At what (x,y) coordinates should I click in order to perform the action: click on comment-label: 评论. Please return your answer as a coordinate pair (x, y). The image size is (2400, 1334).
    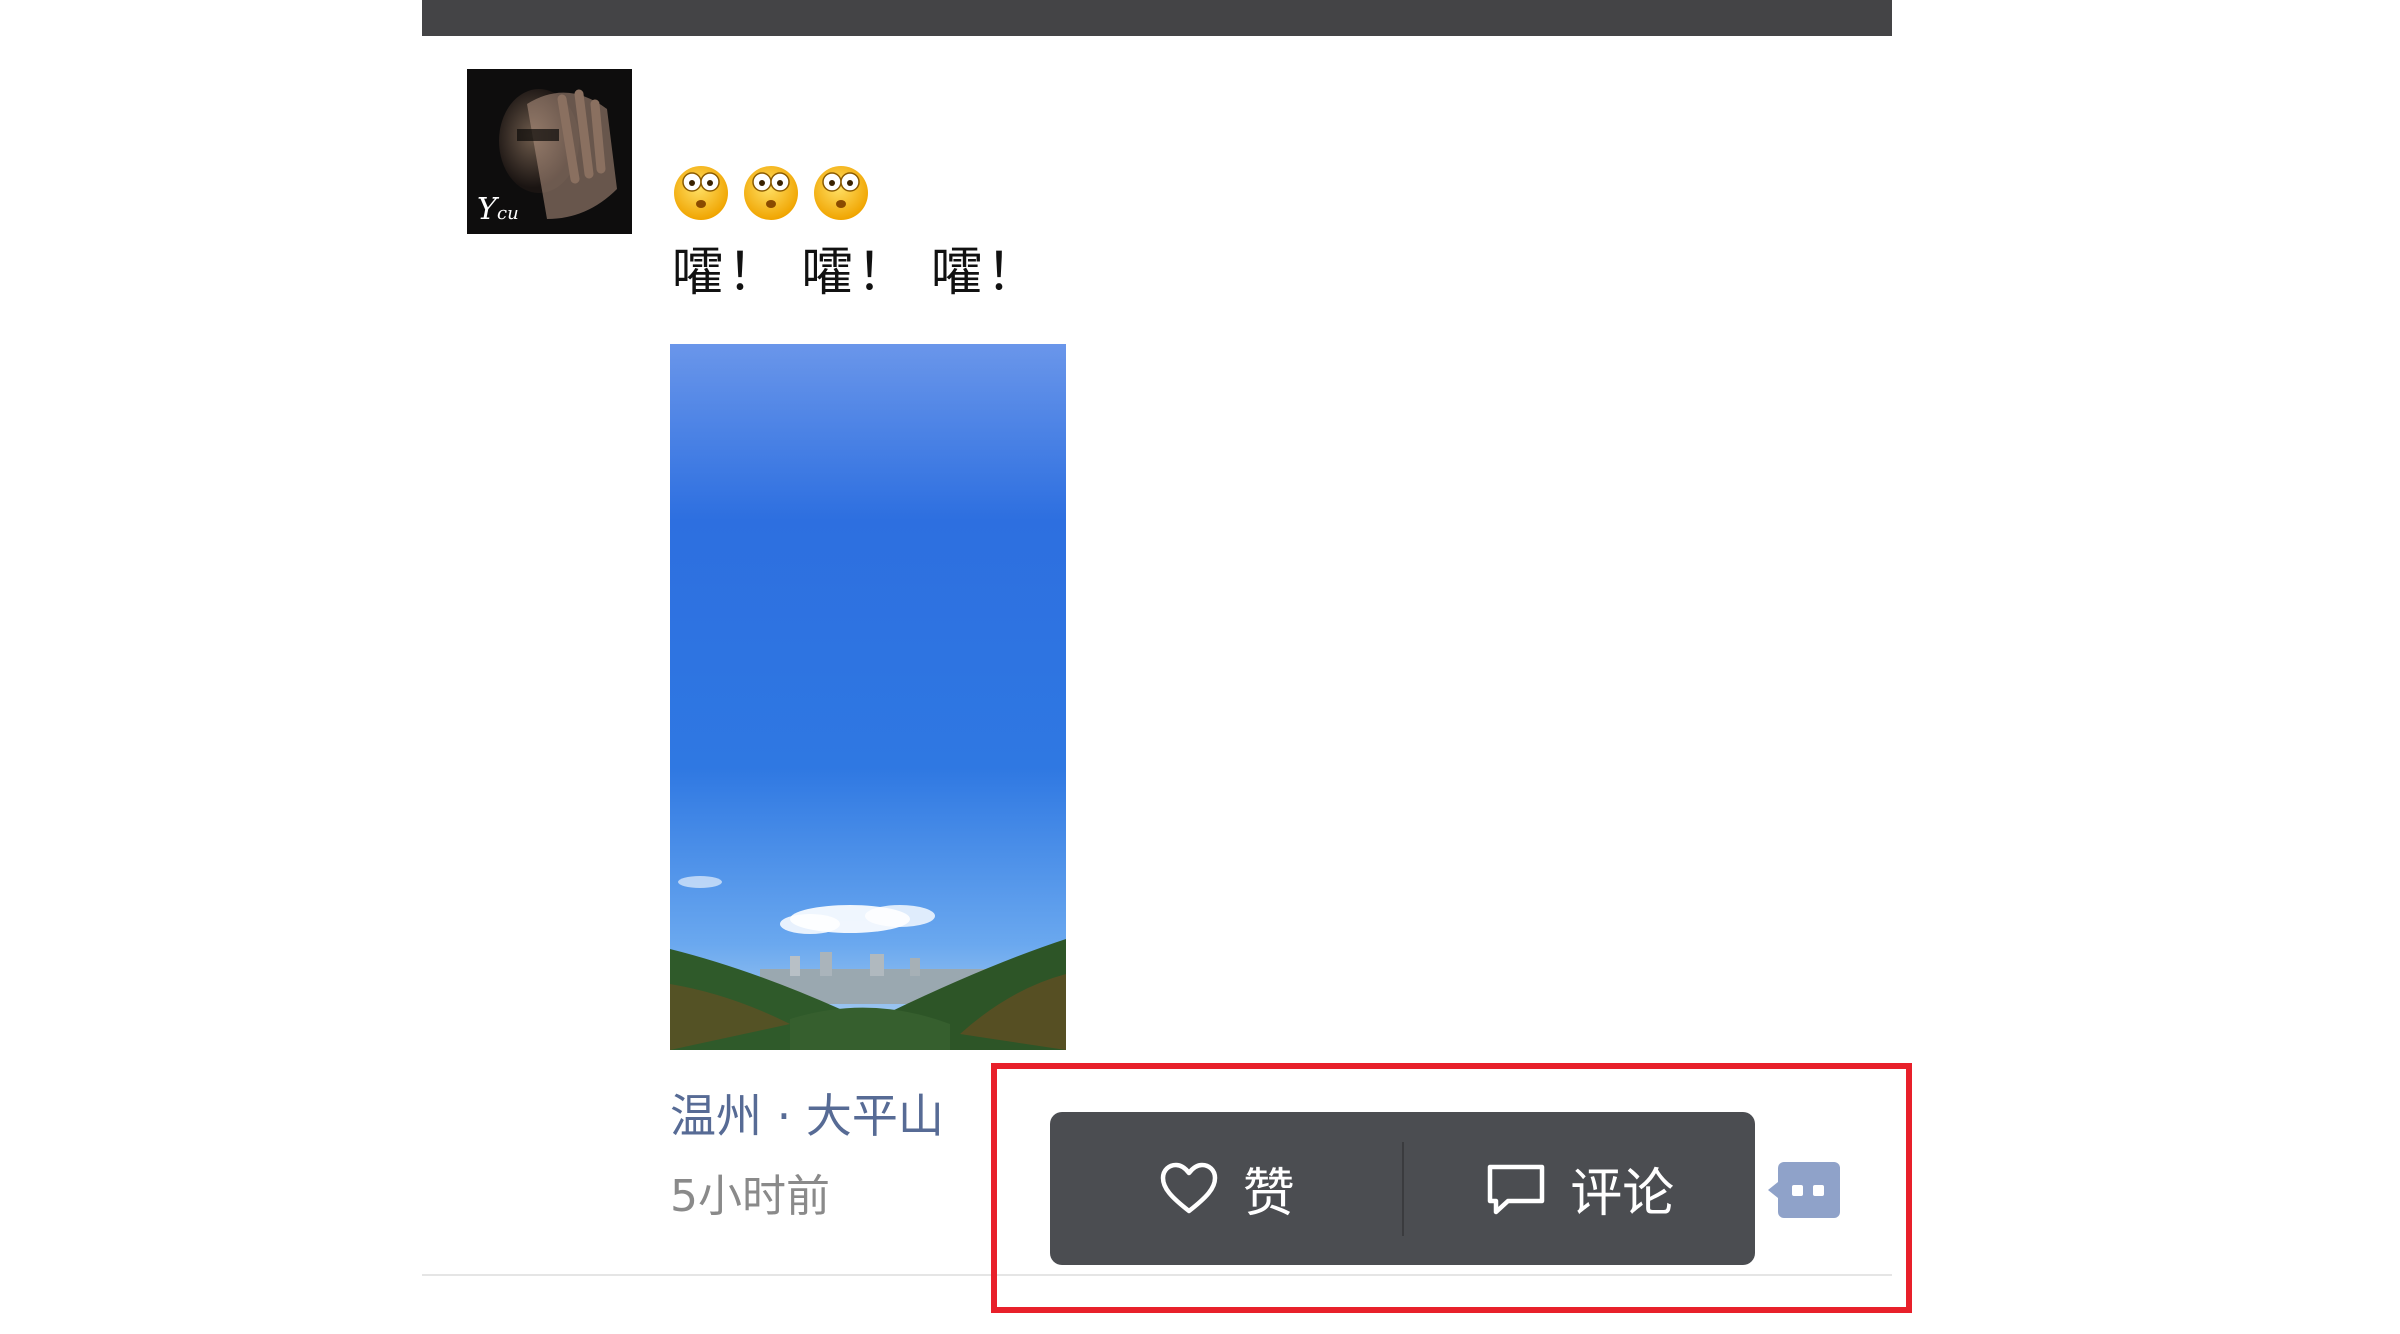
    Looking at the image, I should click on (1622, 1194).